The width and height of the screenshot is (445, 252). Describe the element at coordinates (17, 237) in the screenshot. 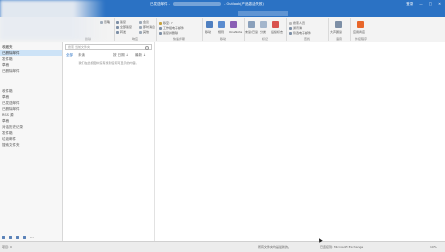

I see `people-icon` at that location.